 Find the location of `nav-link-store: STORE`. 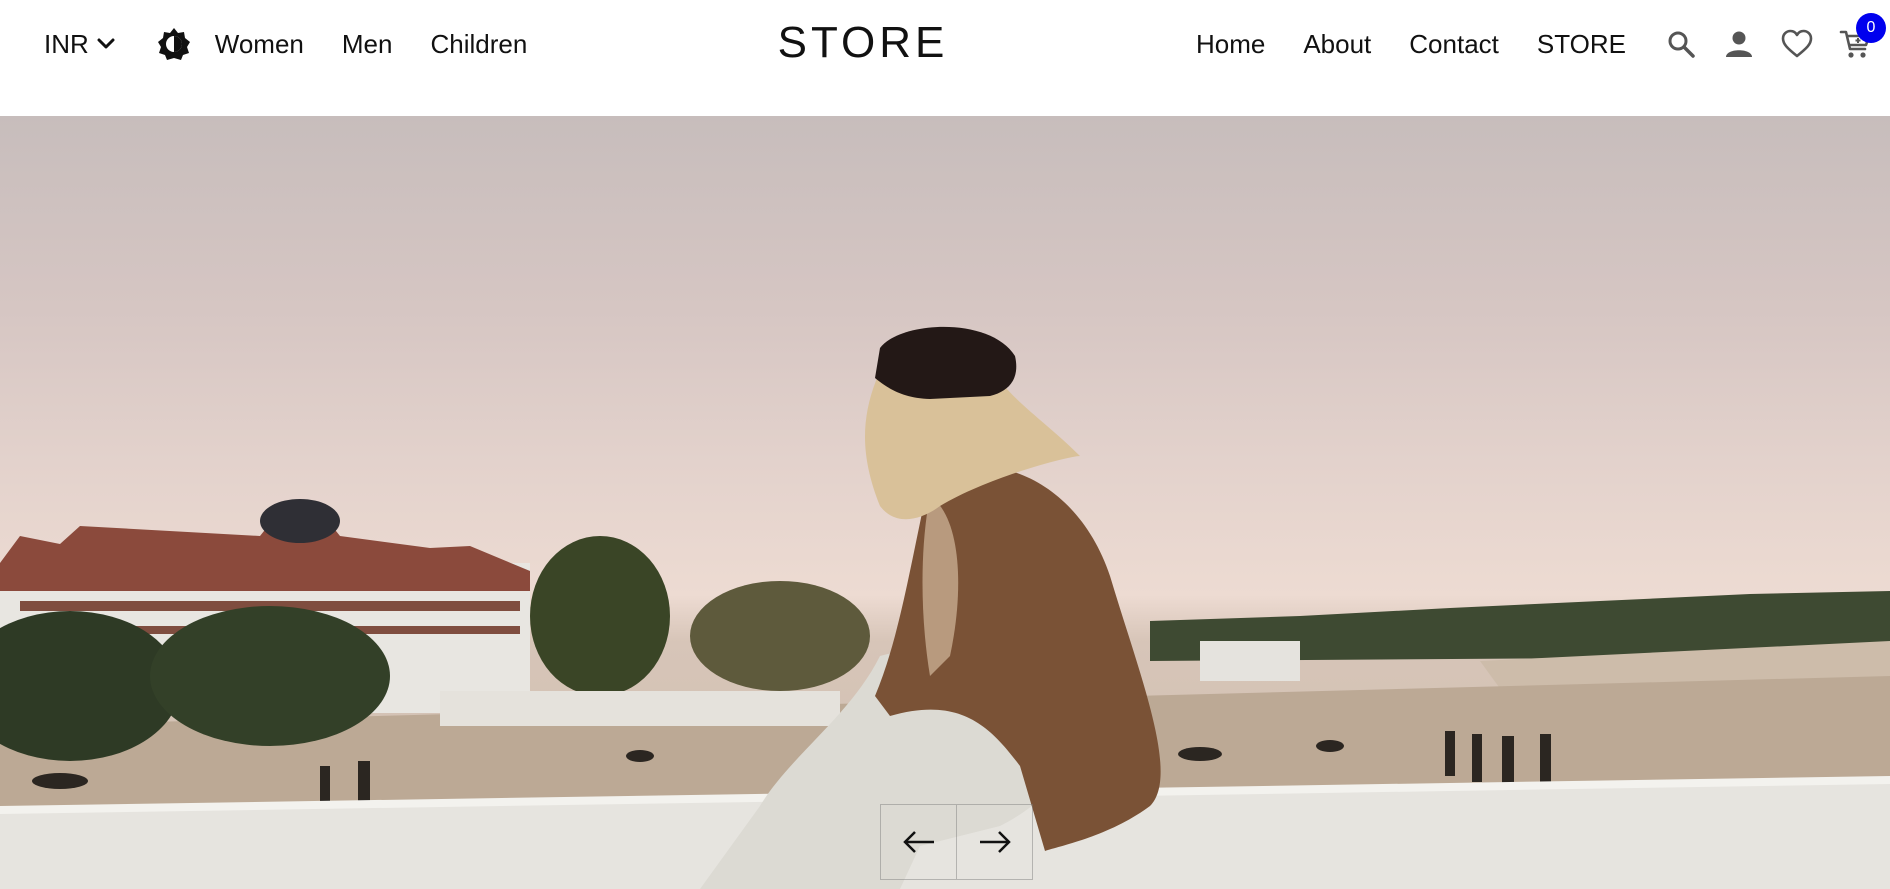

nav-link-store: STORE is located at coordinates (1581, 44).